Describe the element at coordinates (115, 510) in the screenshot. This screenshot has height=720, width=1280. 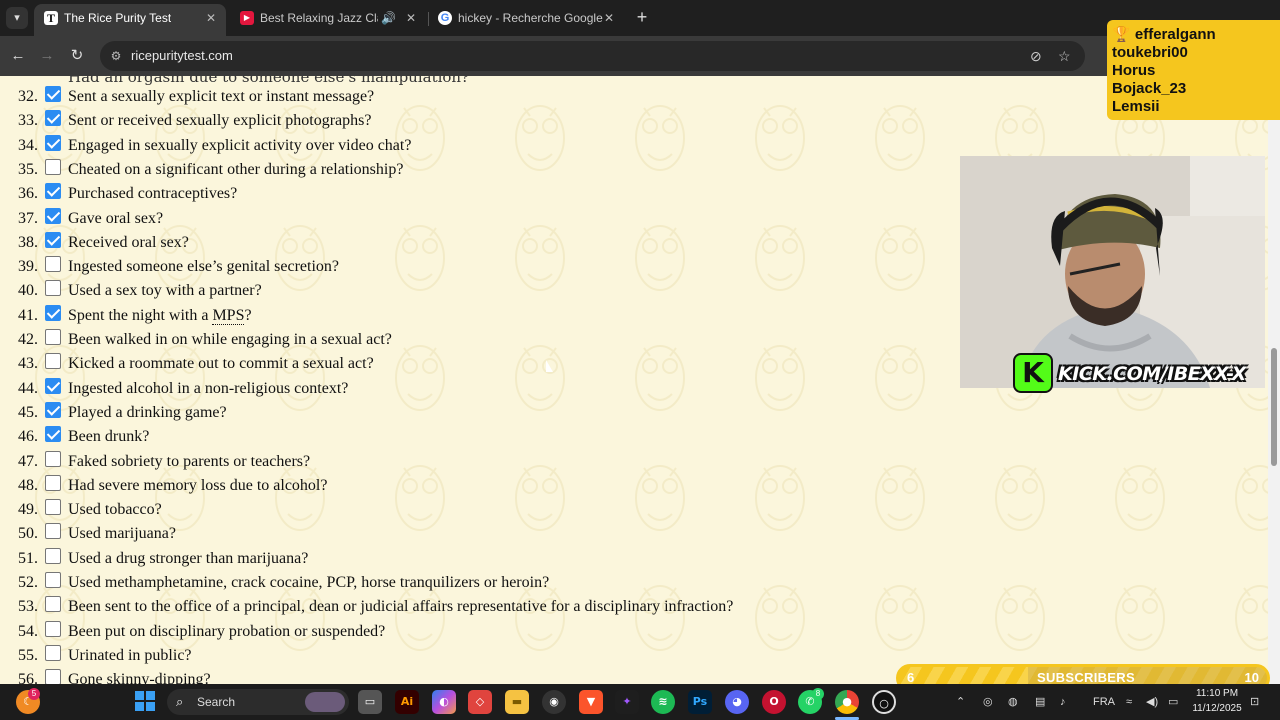
I see `question-text: Used tobacco?` at that location.